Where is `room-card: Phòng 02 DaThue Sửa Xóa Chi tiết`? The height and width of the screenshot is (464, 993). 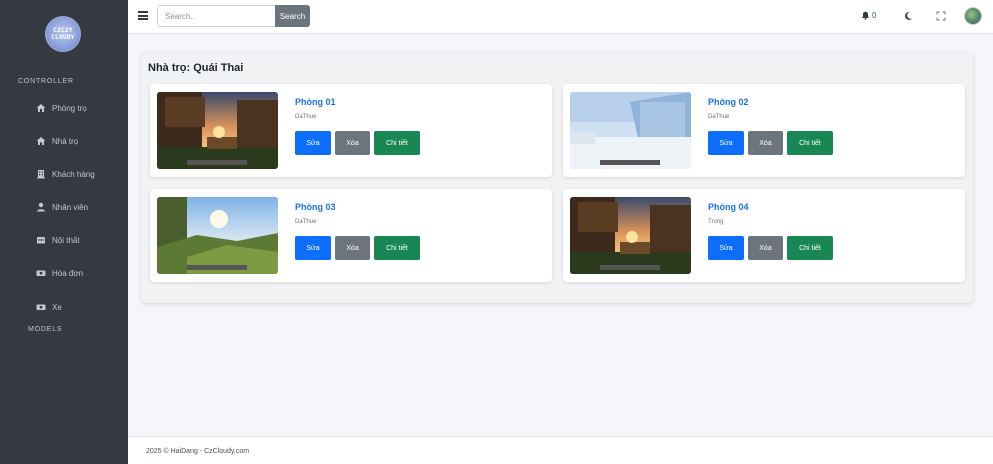 room-card: Phòng 02 DaThue Sửa Xóa Chi tiết is located at coordinates (764, 130).